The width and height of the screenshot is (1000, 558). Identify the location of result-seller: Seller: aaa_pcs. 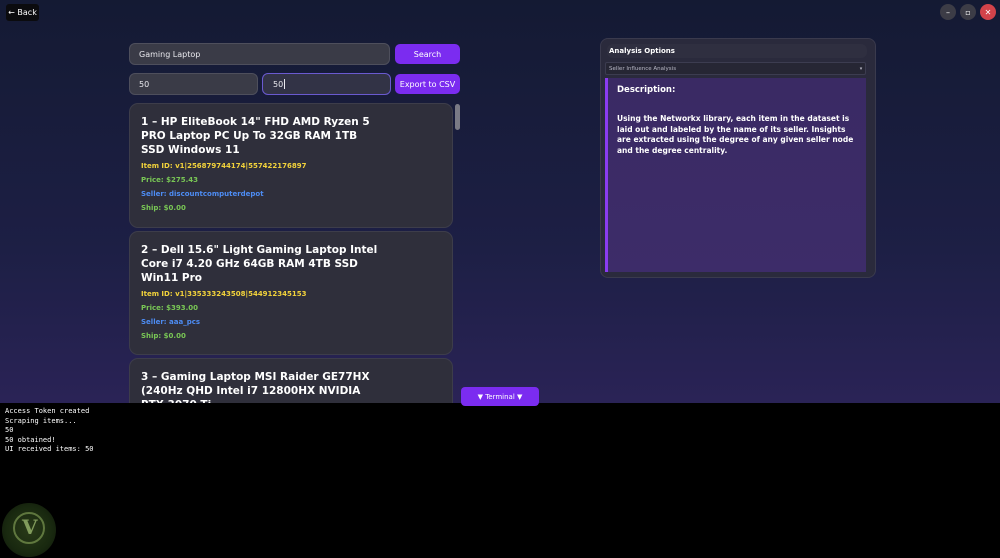
(171, 322).